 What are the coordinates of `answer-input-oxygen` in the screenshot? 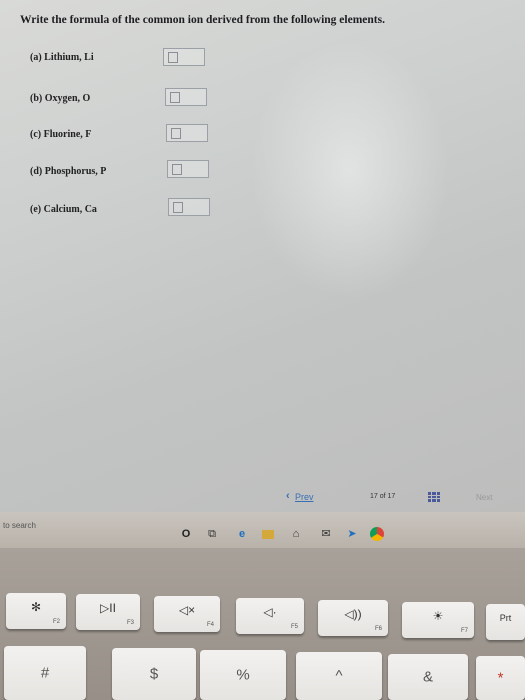 It's located at (186, 97).